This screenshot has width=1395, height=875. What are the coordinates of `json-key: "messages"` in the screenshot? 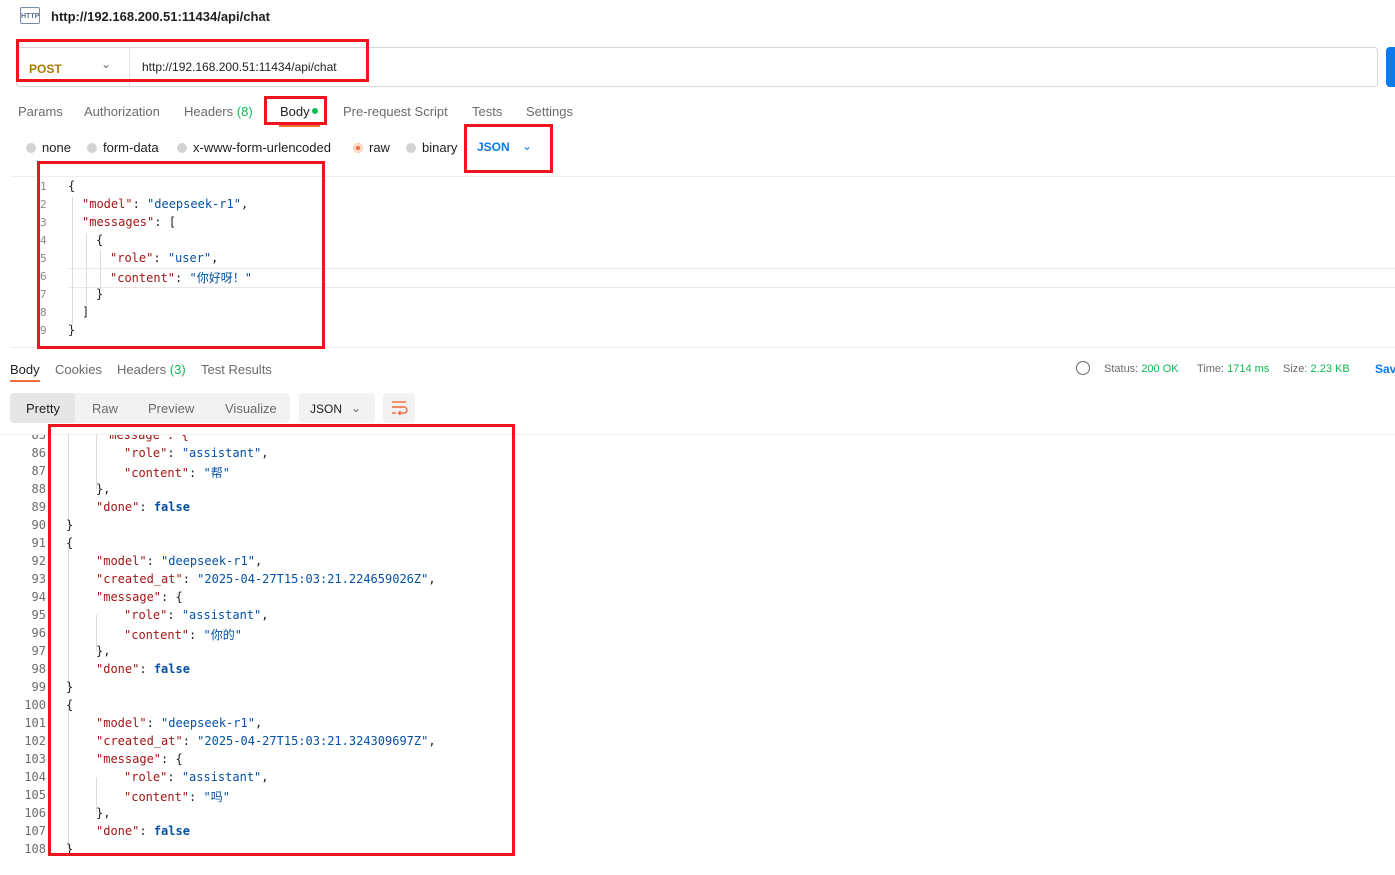 It's located at (118, 222).